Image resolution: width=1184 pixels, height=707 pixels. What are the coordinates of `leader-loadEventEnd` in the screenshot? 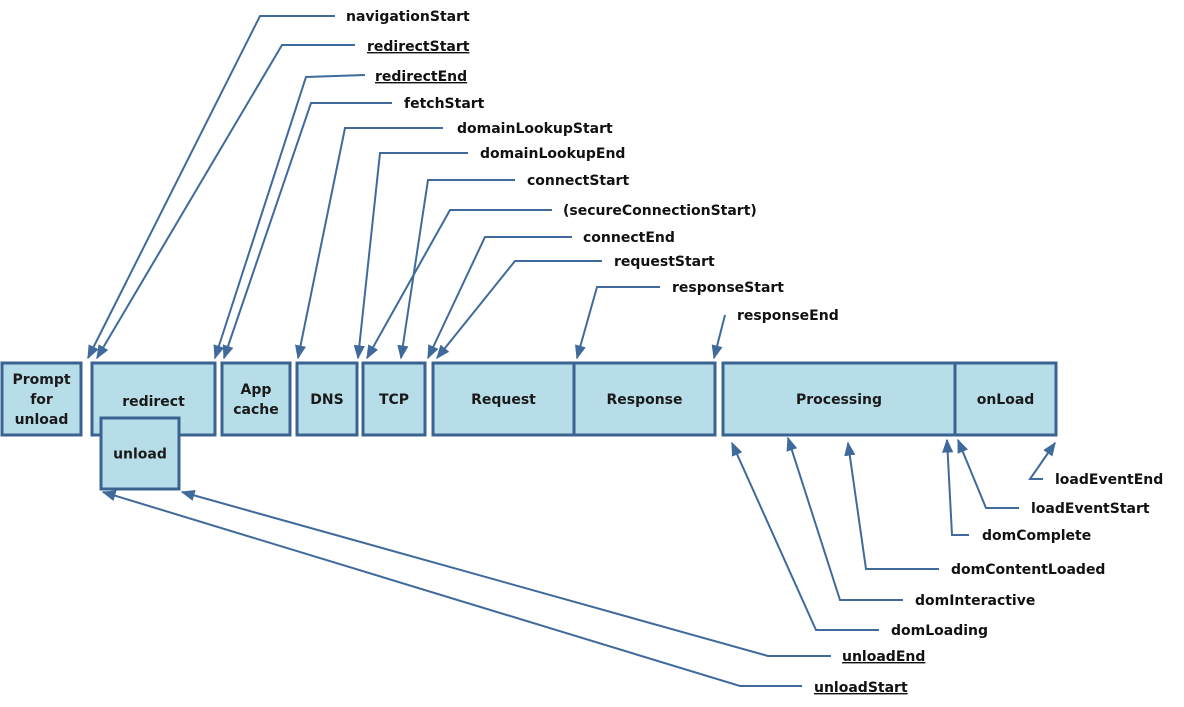 It's located at (1042, 460).